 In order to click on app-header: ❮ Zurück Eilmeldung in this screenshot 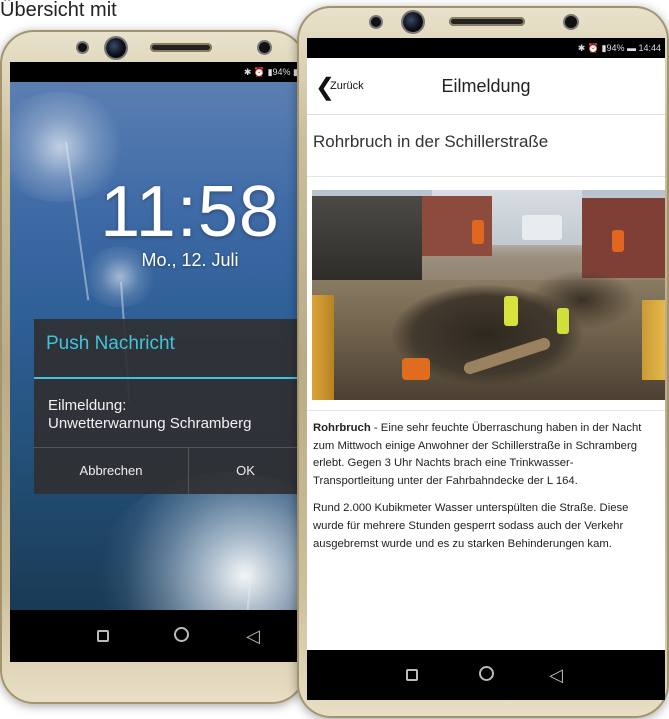, I will do `click(486, 86)`.